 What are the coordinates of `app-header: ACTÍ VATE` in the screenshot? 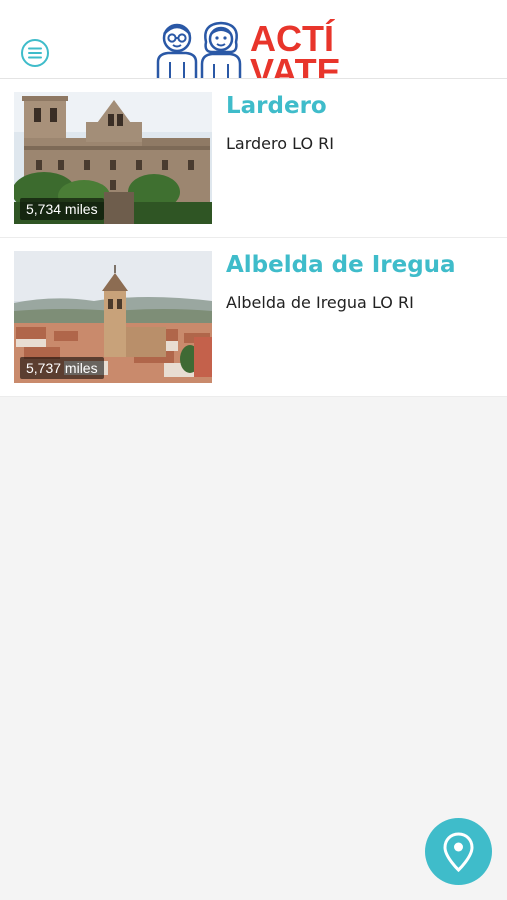 It's located at (253, 39).